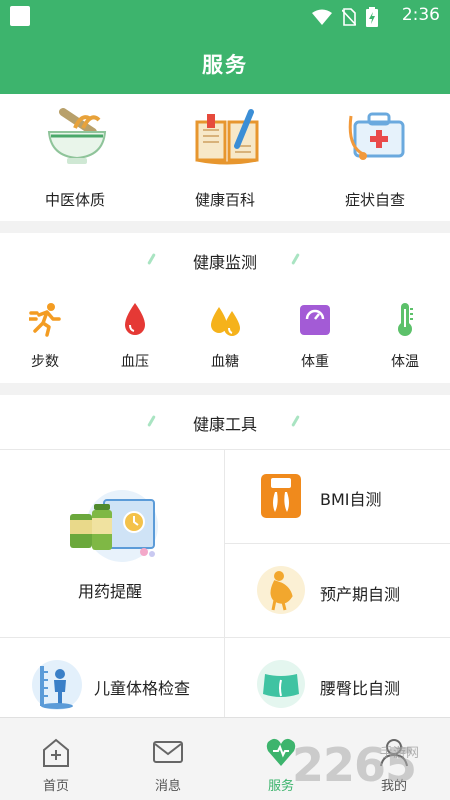 This screenshot has height=800, width=450. What do you see at coordinates (337, 677) in the screenshot?
I see `tool-waist-hip: 腰臀比自测` at bounding box center [337, 677].